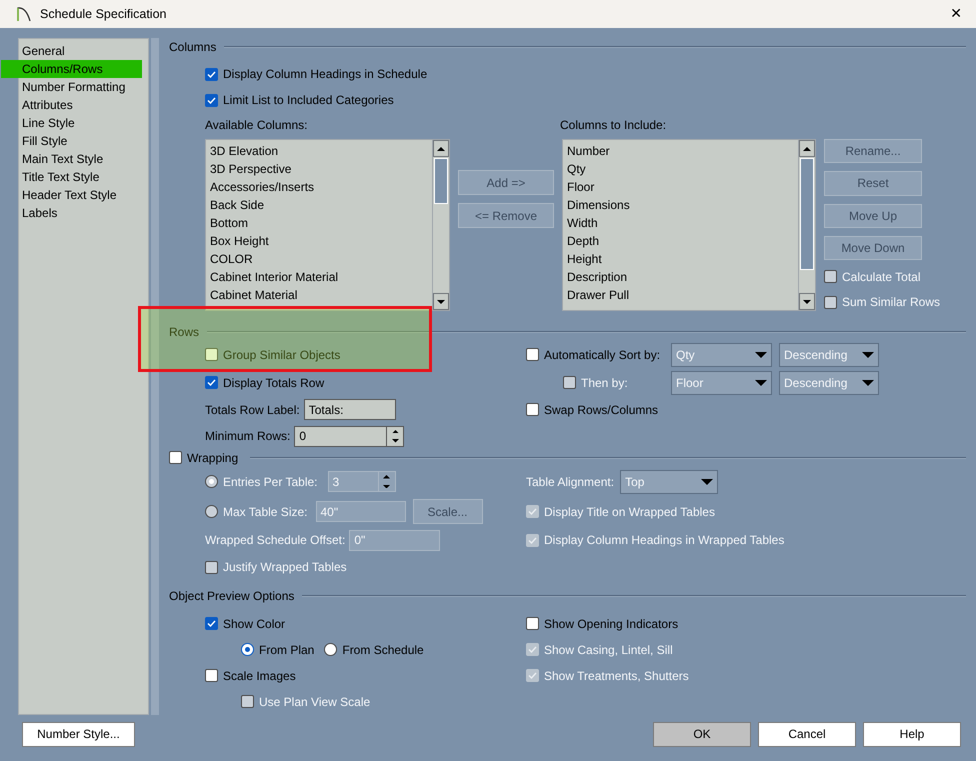  What do you see at coordinates (71, 69) in the screenshot?
I see `sidebar-item: Columns/Rows` at bounding box center [71, 69].